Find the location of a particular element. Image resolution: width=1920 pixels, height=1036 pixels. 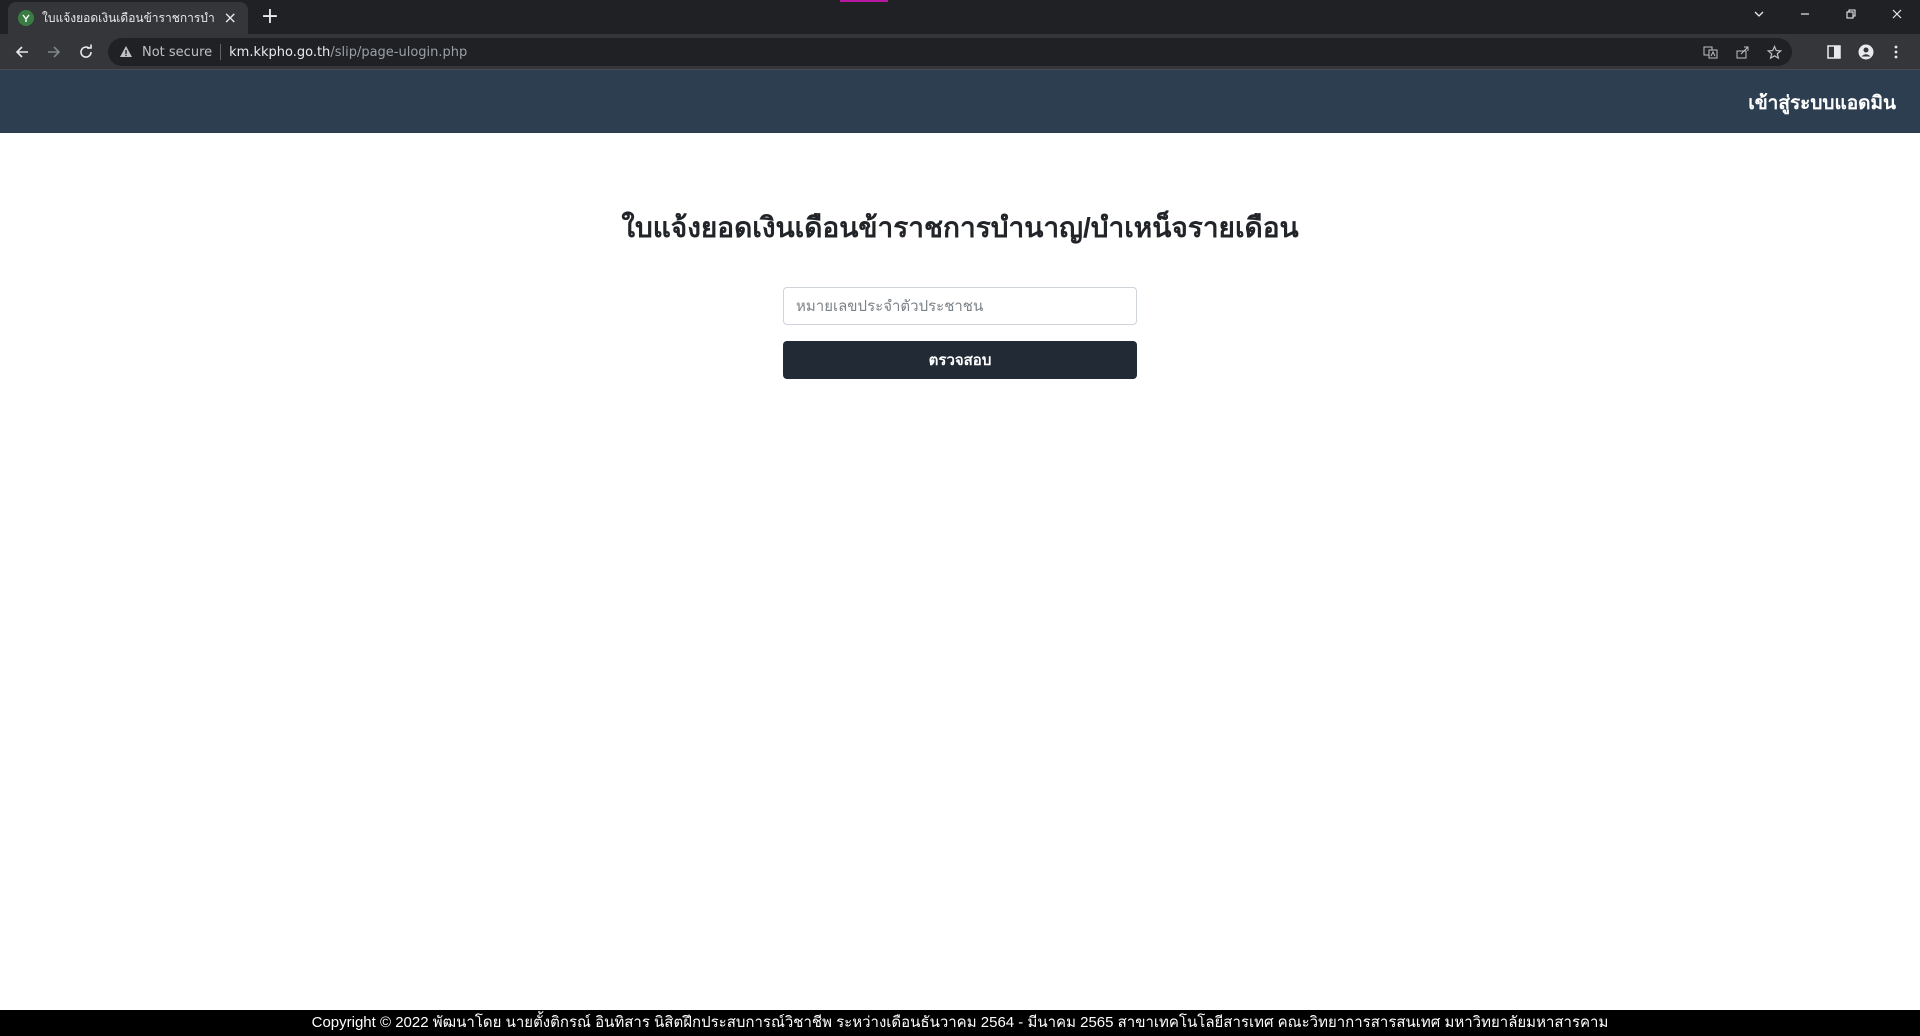

url-host: km.kkpho.go.th is located at coordinates (280, 52).